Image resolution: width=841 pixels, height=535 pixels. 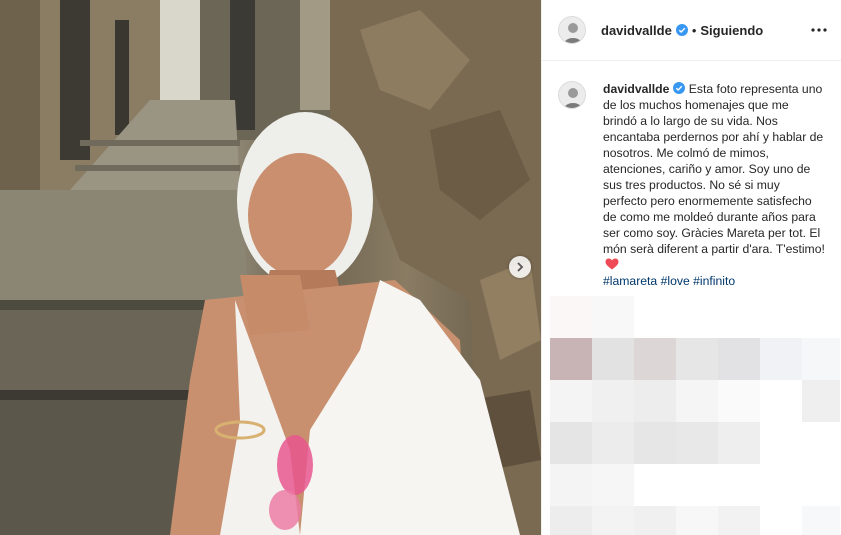 What do you see at coordinates (630, 281) in the screenshot?
I see `hashtag-link: #lamareta` at bounding box center [630, 281].